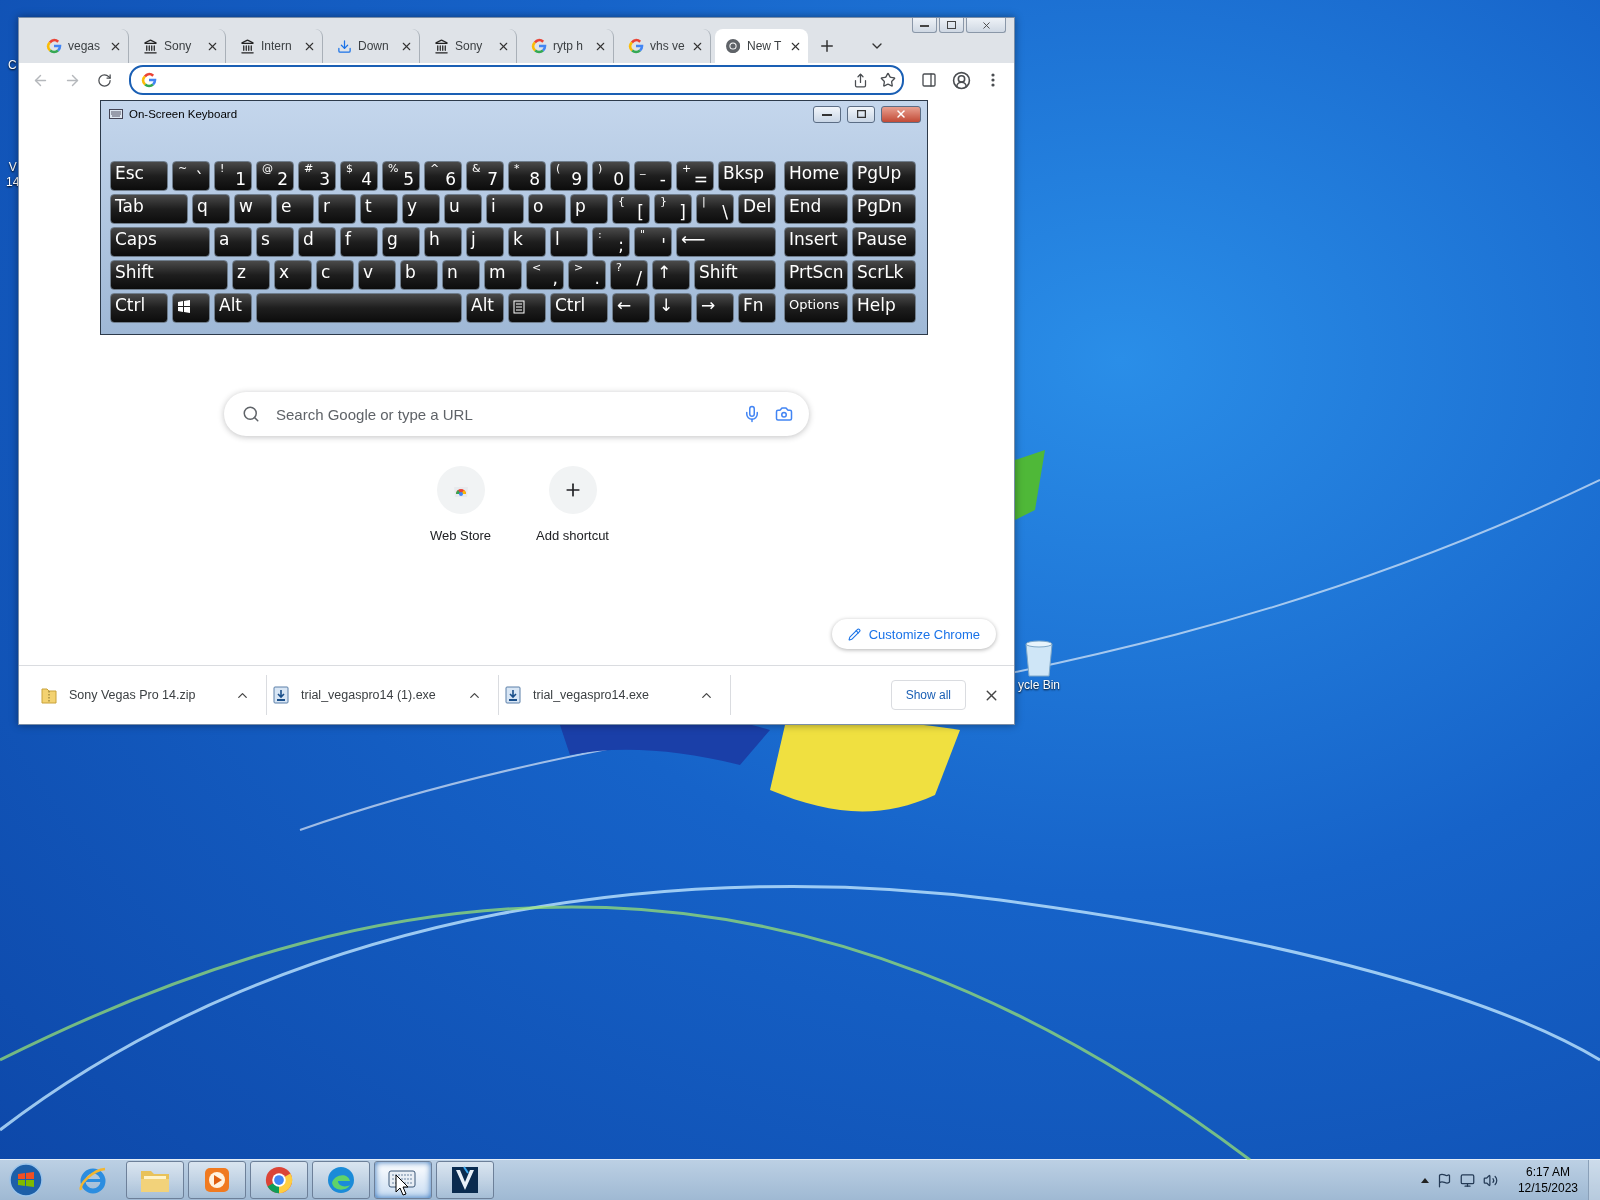 This screenshot has height=1200, width=1600. I want to click on keyboard-key: ! 1, so click(233, 176).